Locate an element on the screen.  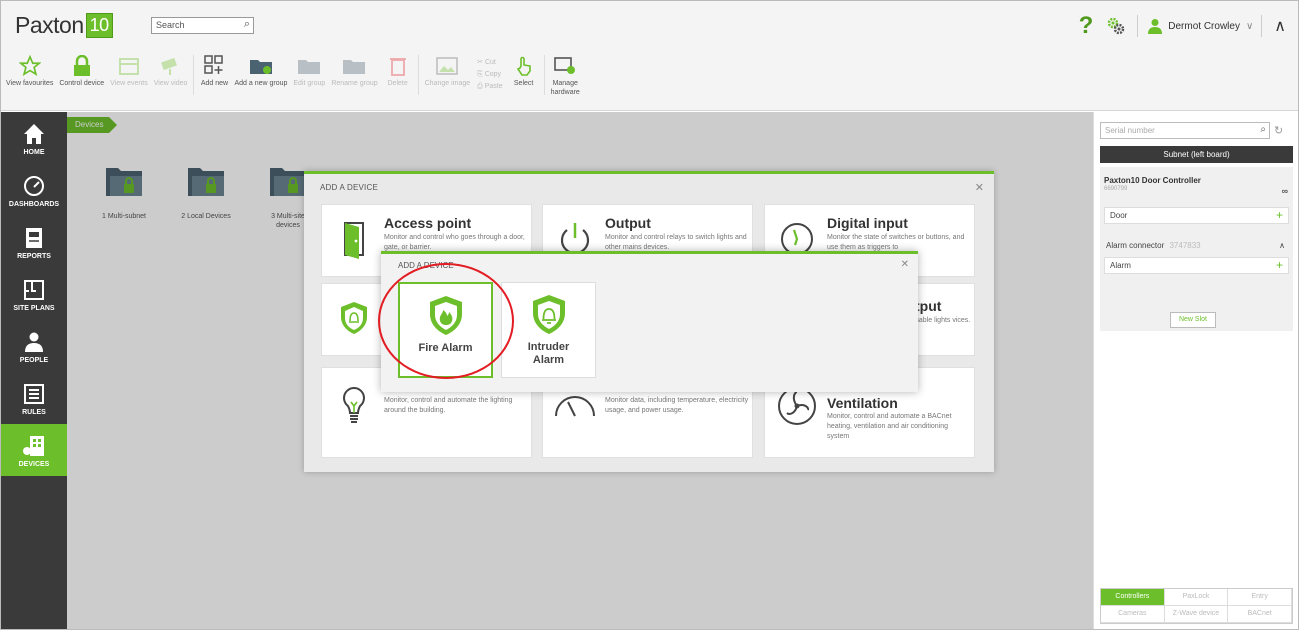
user-menu: Dermot Crowley ∨ is located at coordinates (1195, 26).